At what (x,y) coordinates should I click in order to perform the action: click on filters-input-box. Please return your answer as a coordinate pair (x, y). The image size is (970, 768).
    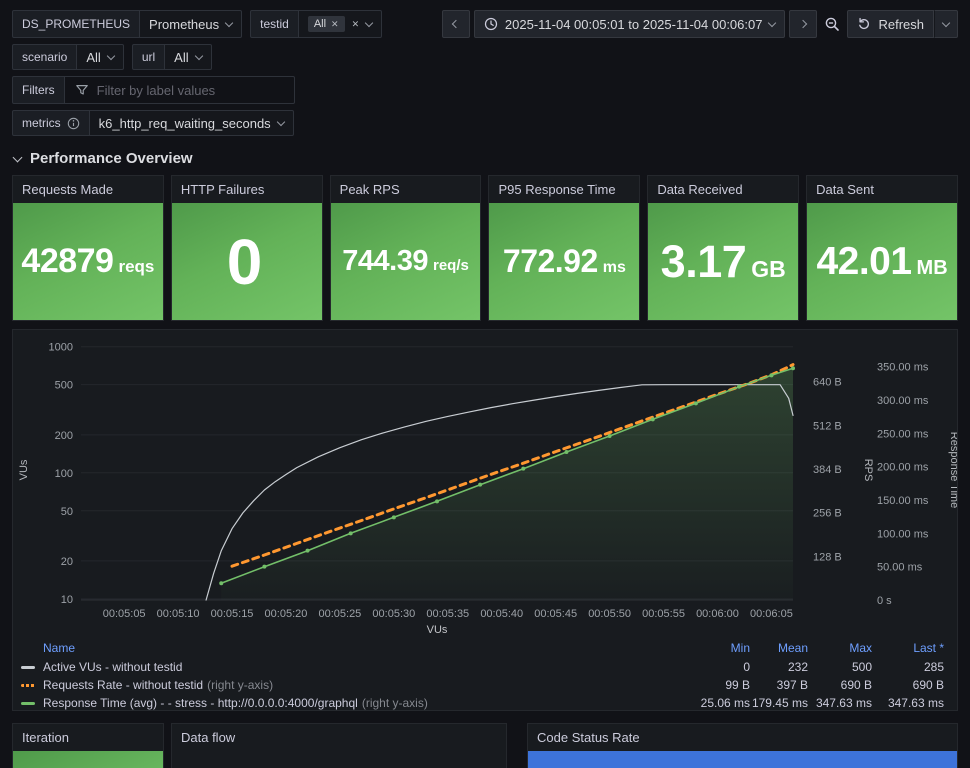
    Looking at the image, I should click on (179, 90).